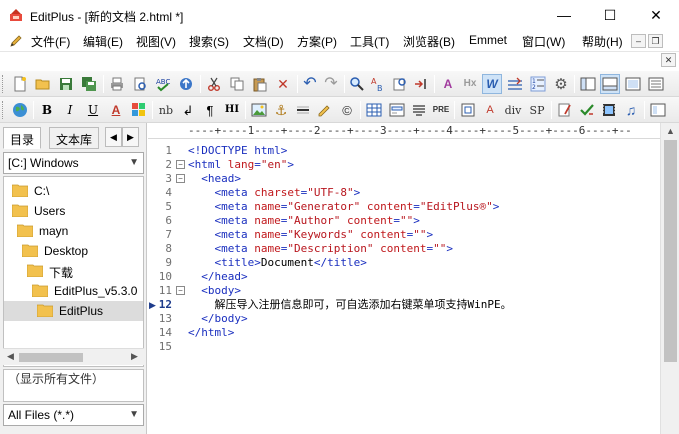 This screenshot has height=434, width=679. I want to click on mdi-minimize-button: –, so click(638, 41).